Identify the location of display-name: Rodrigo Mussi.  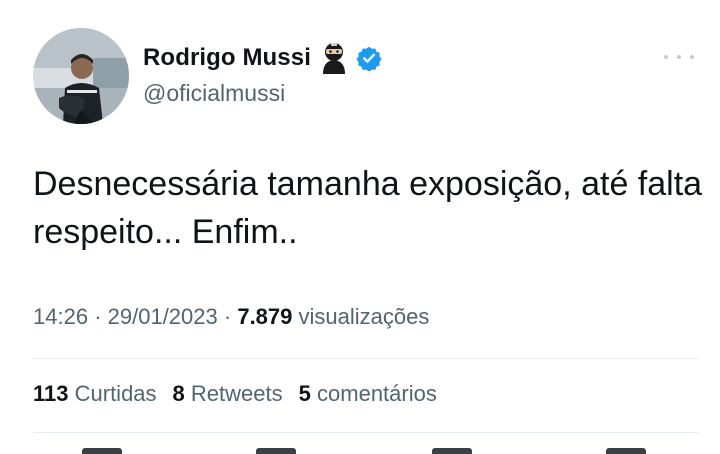
(227, 58).